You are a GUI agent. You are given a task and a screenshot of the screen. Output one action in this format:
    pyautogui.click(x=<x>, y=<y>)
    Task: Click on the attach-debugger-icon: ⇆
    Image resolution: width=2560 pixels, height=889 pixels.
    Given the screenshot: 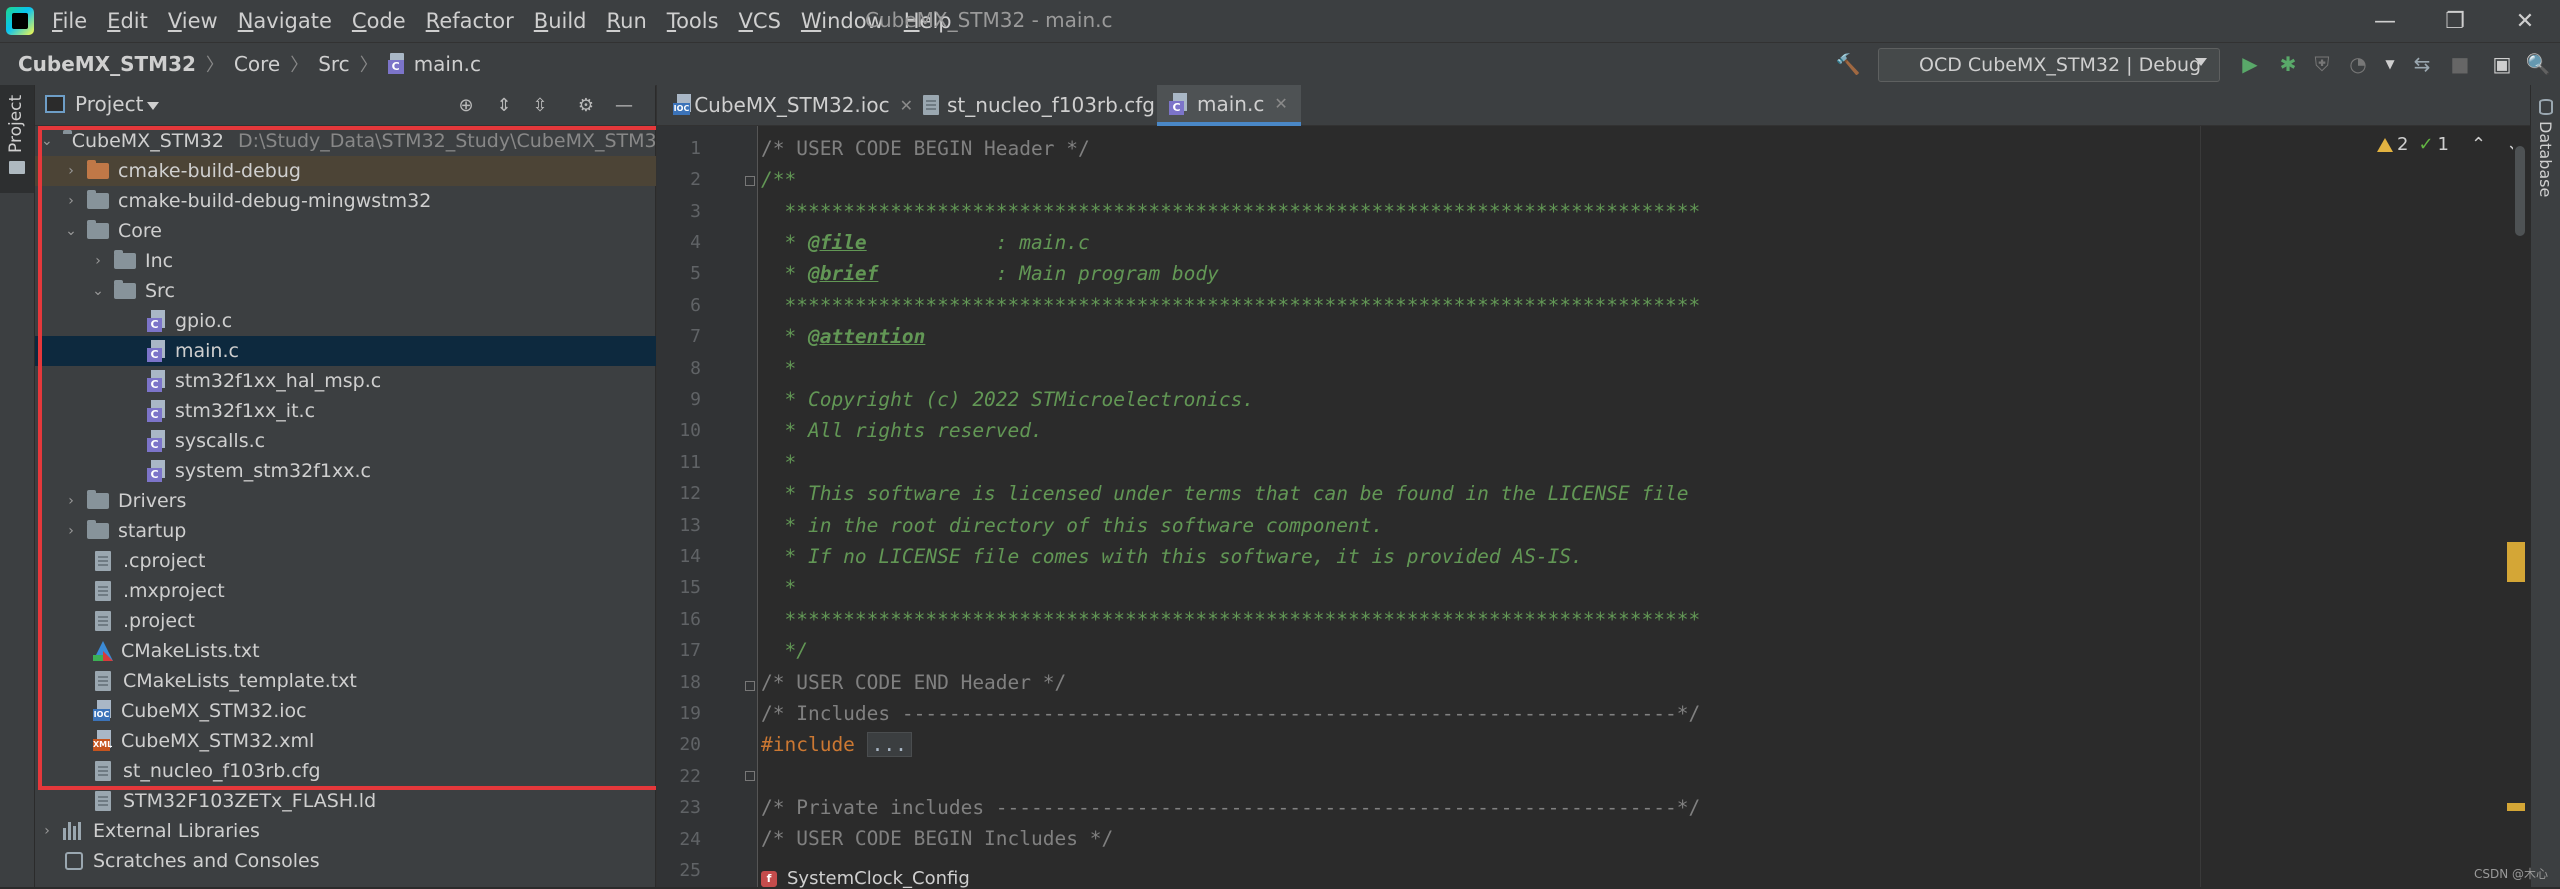 What is the action you would take?
    pyautogui.click(x=2422, y=64)
    